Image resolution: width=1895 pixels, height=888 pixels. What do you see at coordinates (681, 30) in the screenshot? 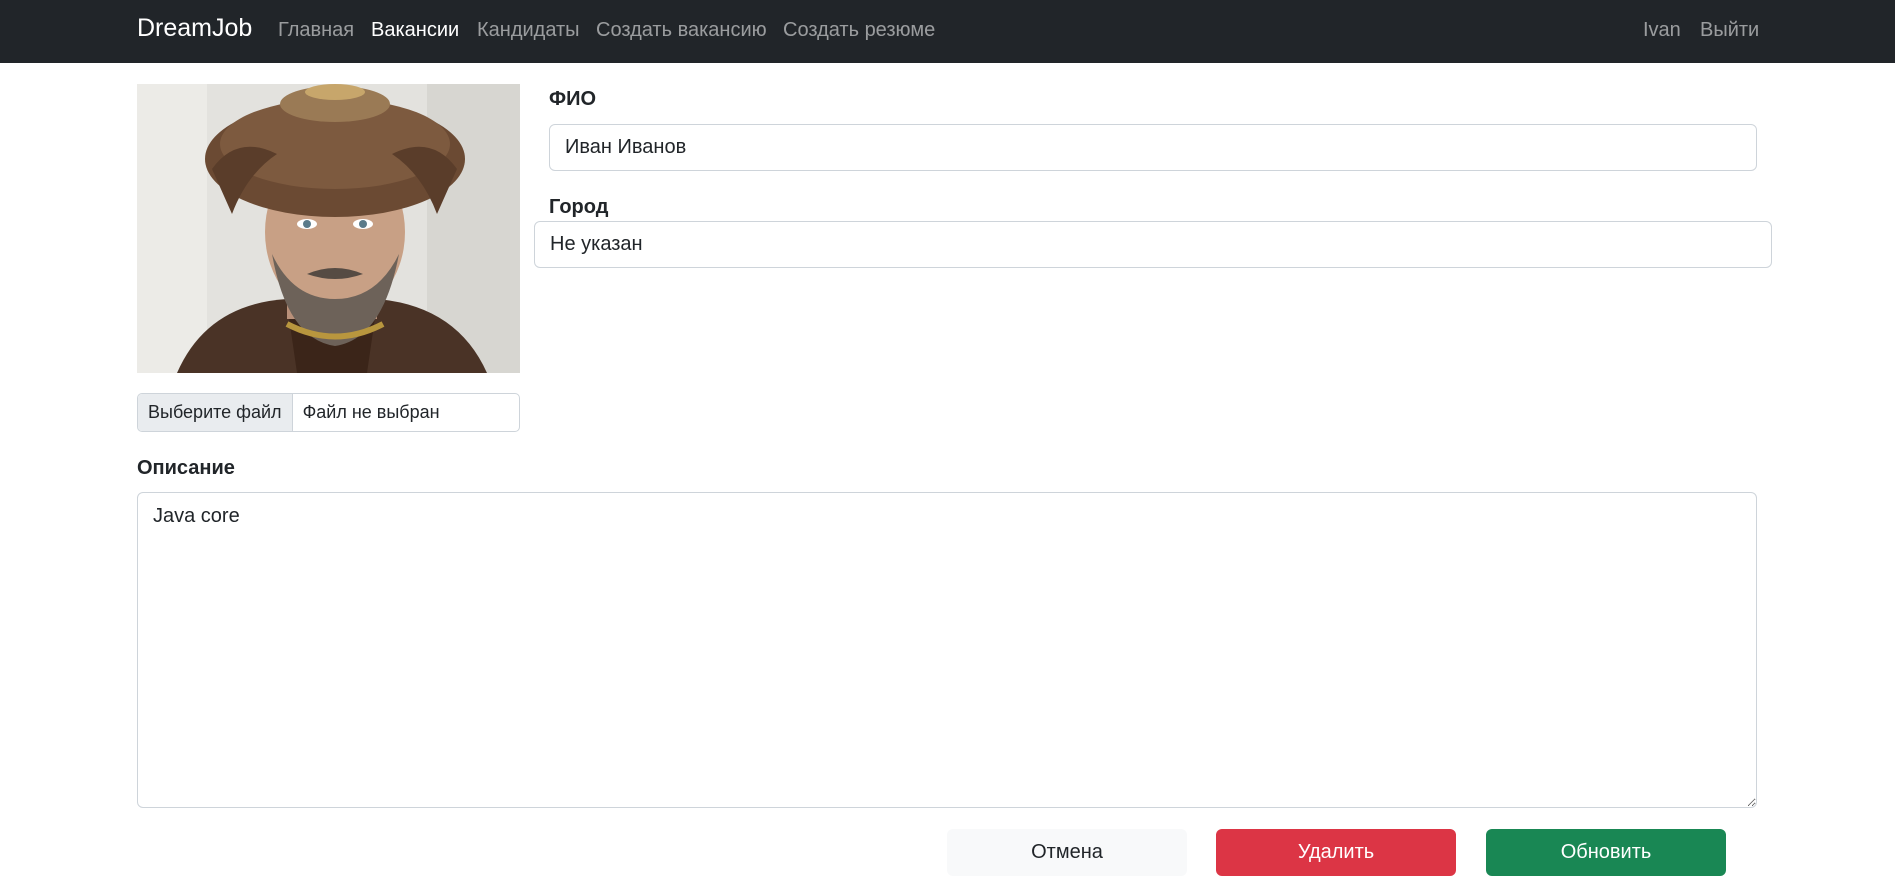
I see `nav-link-create-vacancy: Создать вакансию` at bounding box center [681, 30].